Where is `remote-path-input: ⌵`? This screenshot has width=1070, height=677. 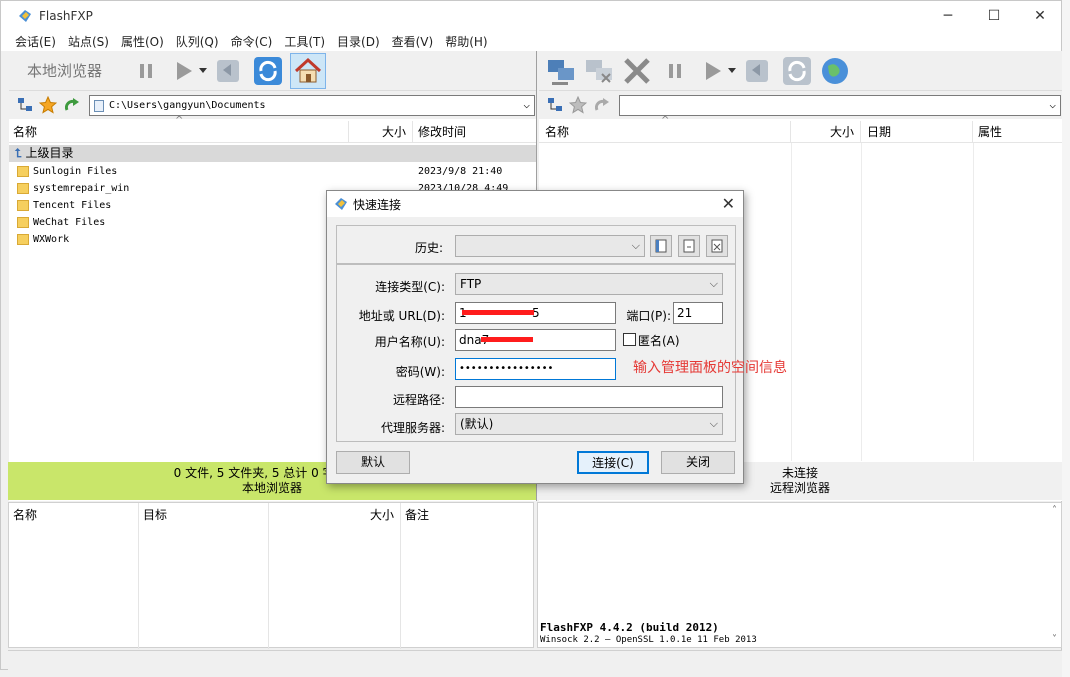
remote-path-input: ⌵ is located at coordinates (840, 105).